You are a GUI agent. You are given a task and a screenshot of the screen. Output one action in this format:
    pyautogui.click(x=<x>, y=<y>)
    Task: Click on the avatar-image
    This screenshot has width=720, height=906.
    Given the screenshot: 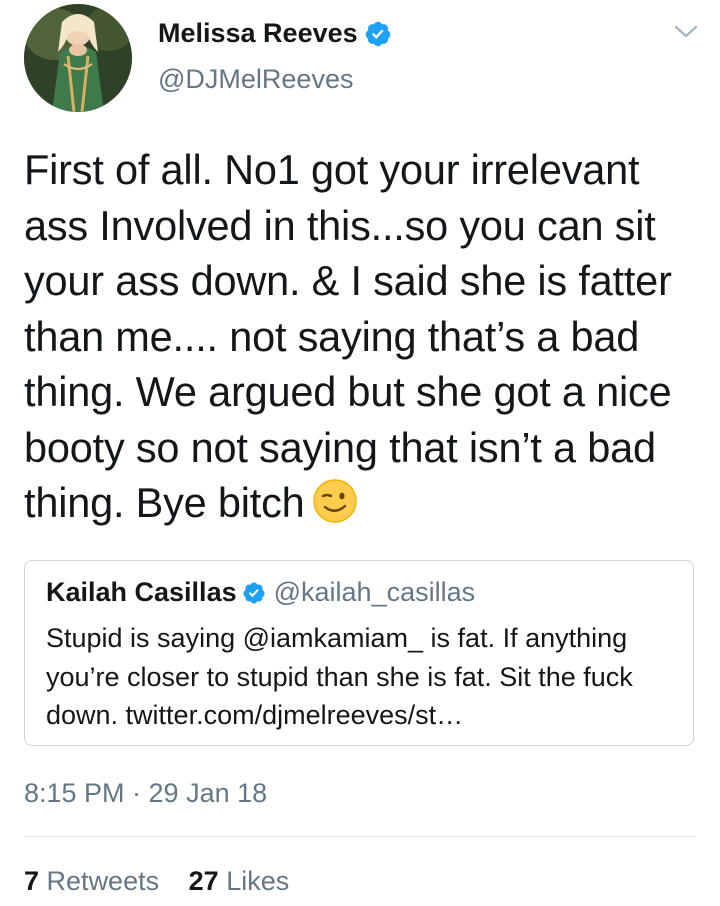 What is the action you would take?
    pyautogui.click(x=78, y=58)
    